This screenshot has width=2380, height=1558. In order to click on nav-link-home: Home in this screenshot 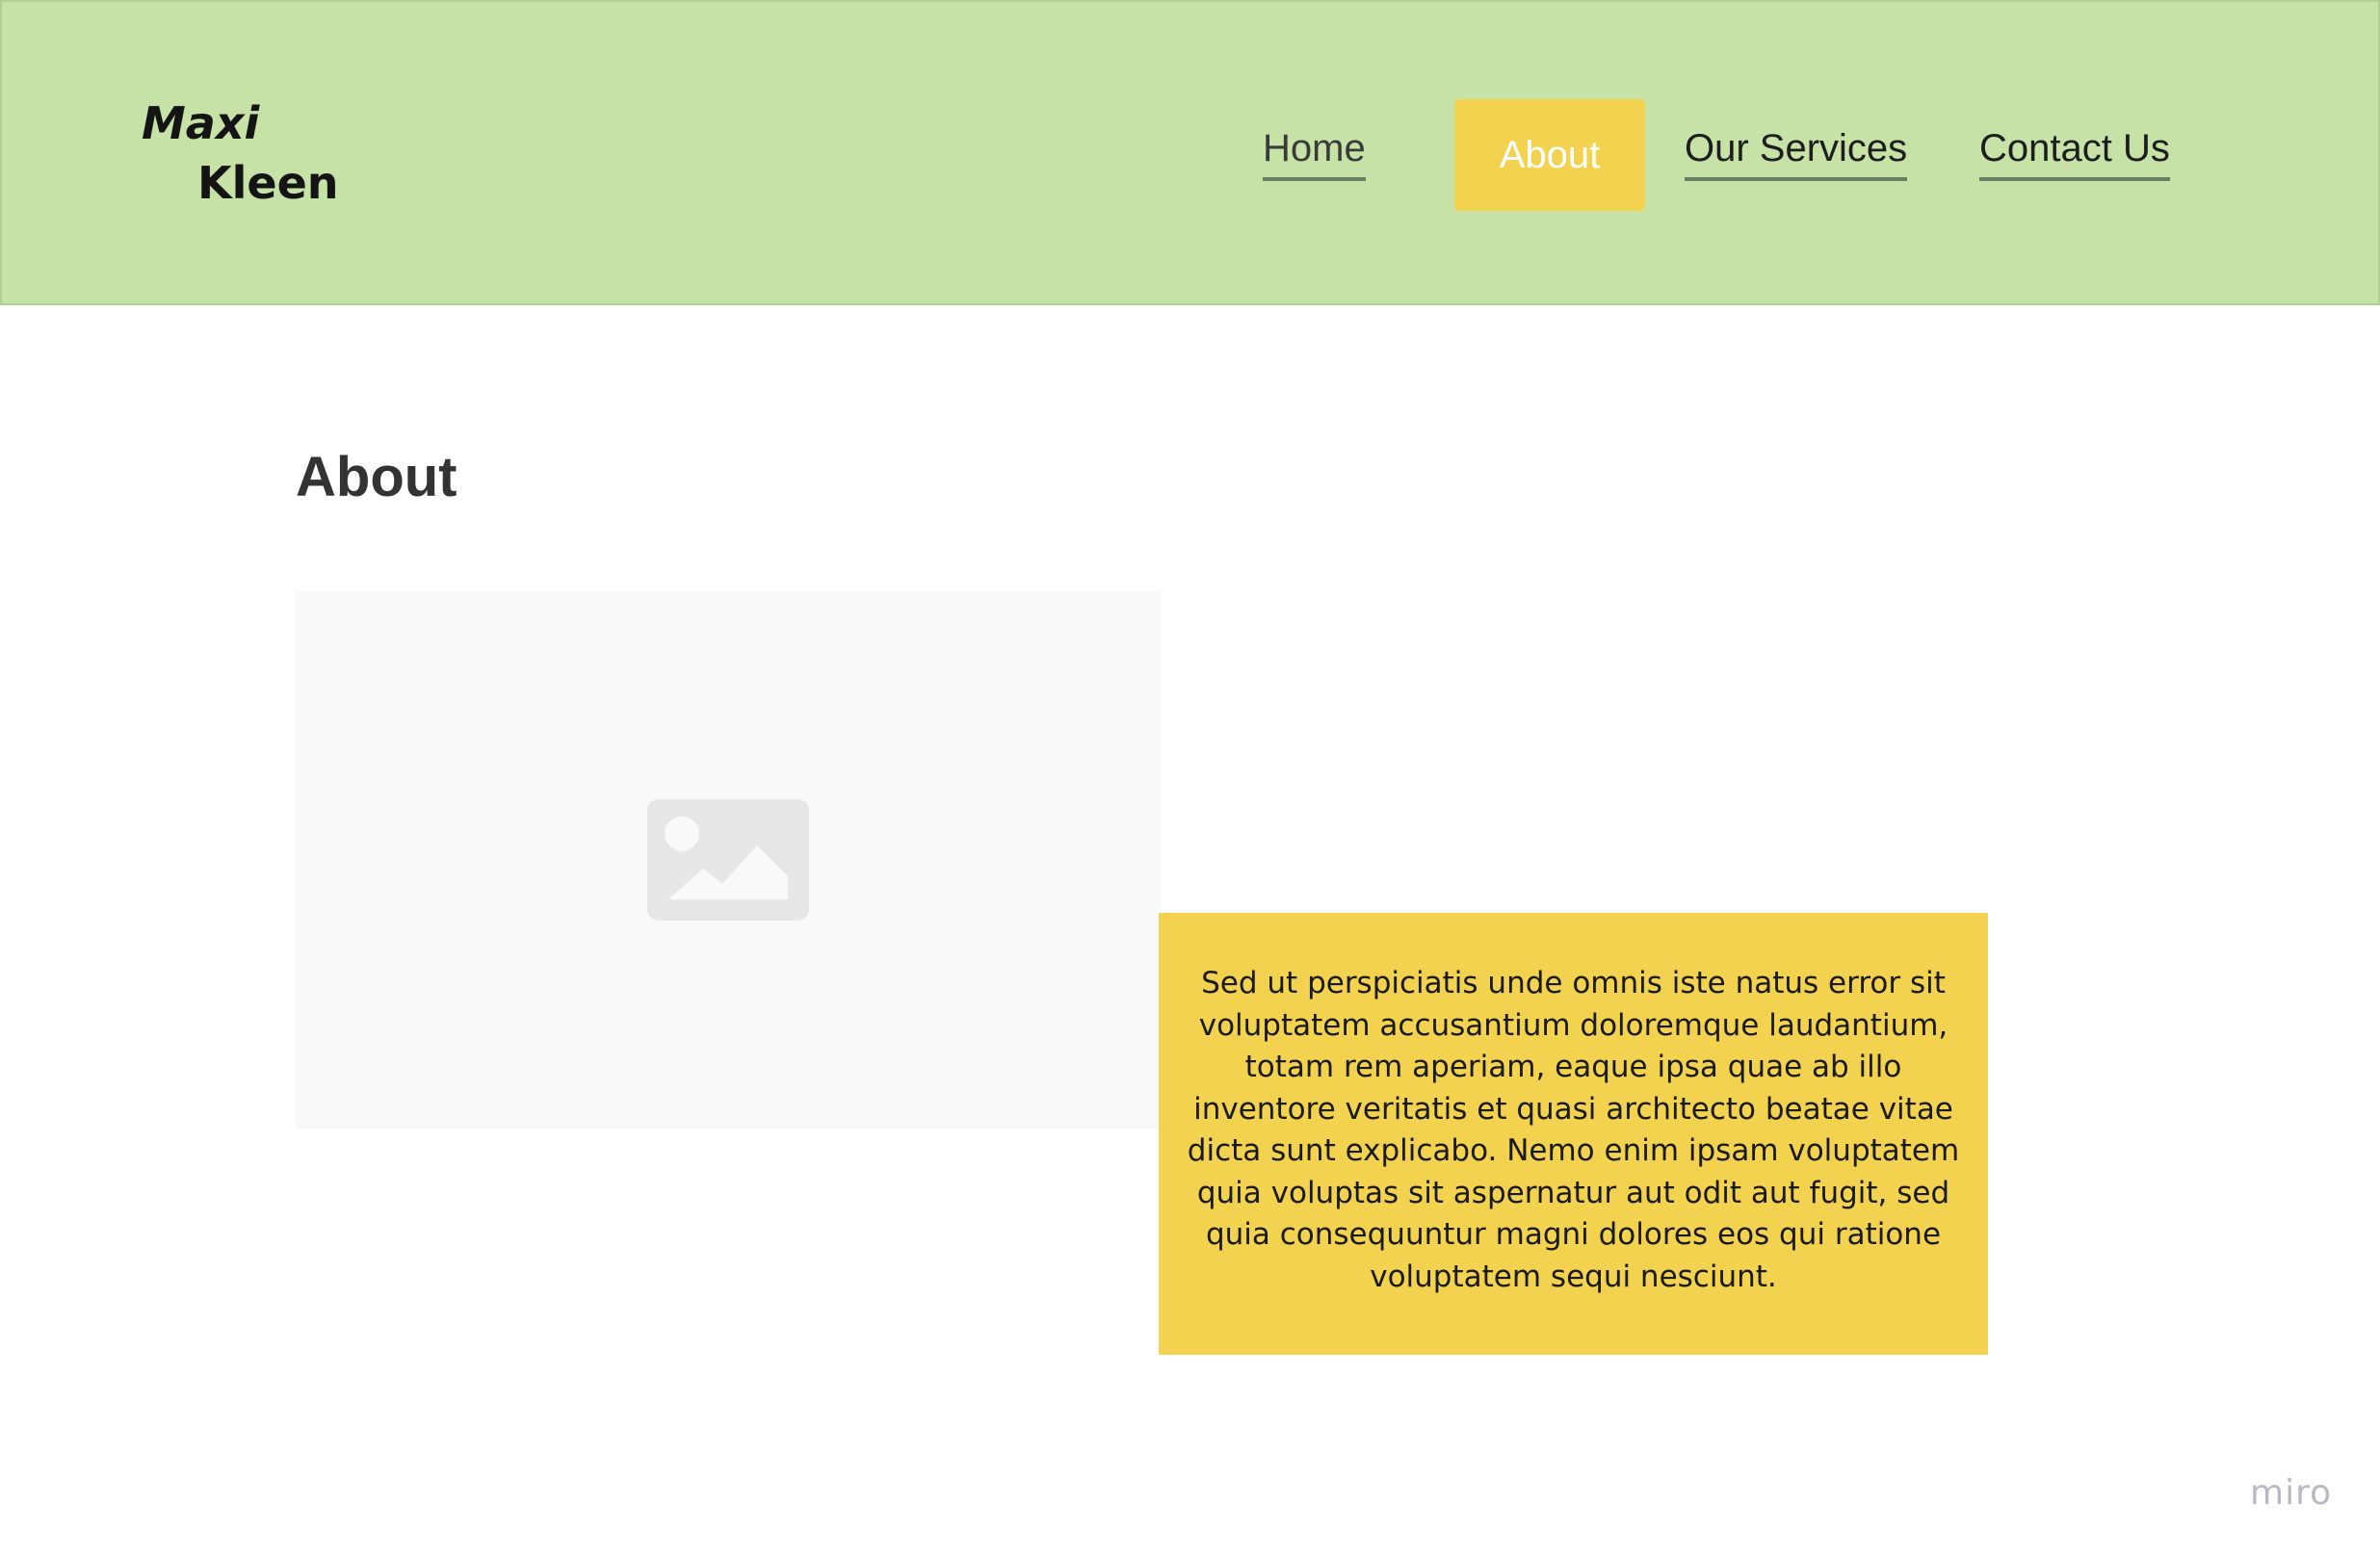, I will do `click(1315, 153)`.